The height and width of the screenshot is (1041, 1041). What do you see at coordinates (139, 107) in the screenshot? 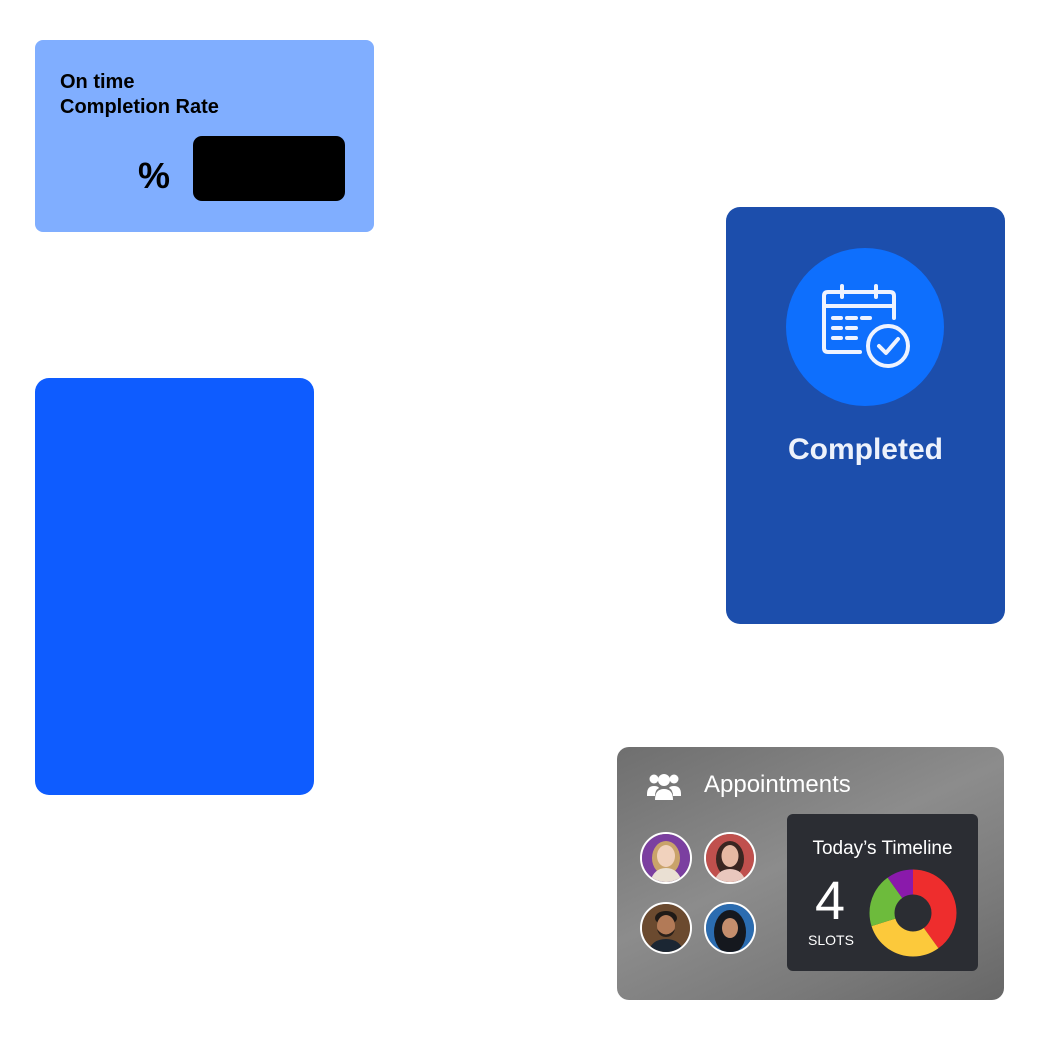
I see `completion-rate-title-line2: Completion Rate` at bounding box center [139, 107].